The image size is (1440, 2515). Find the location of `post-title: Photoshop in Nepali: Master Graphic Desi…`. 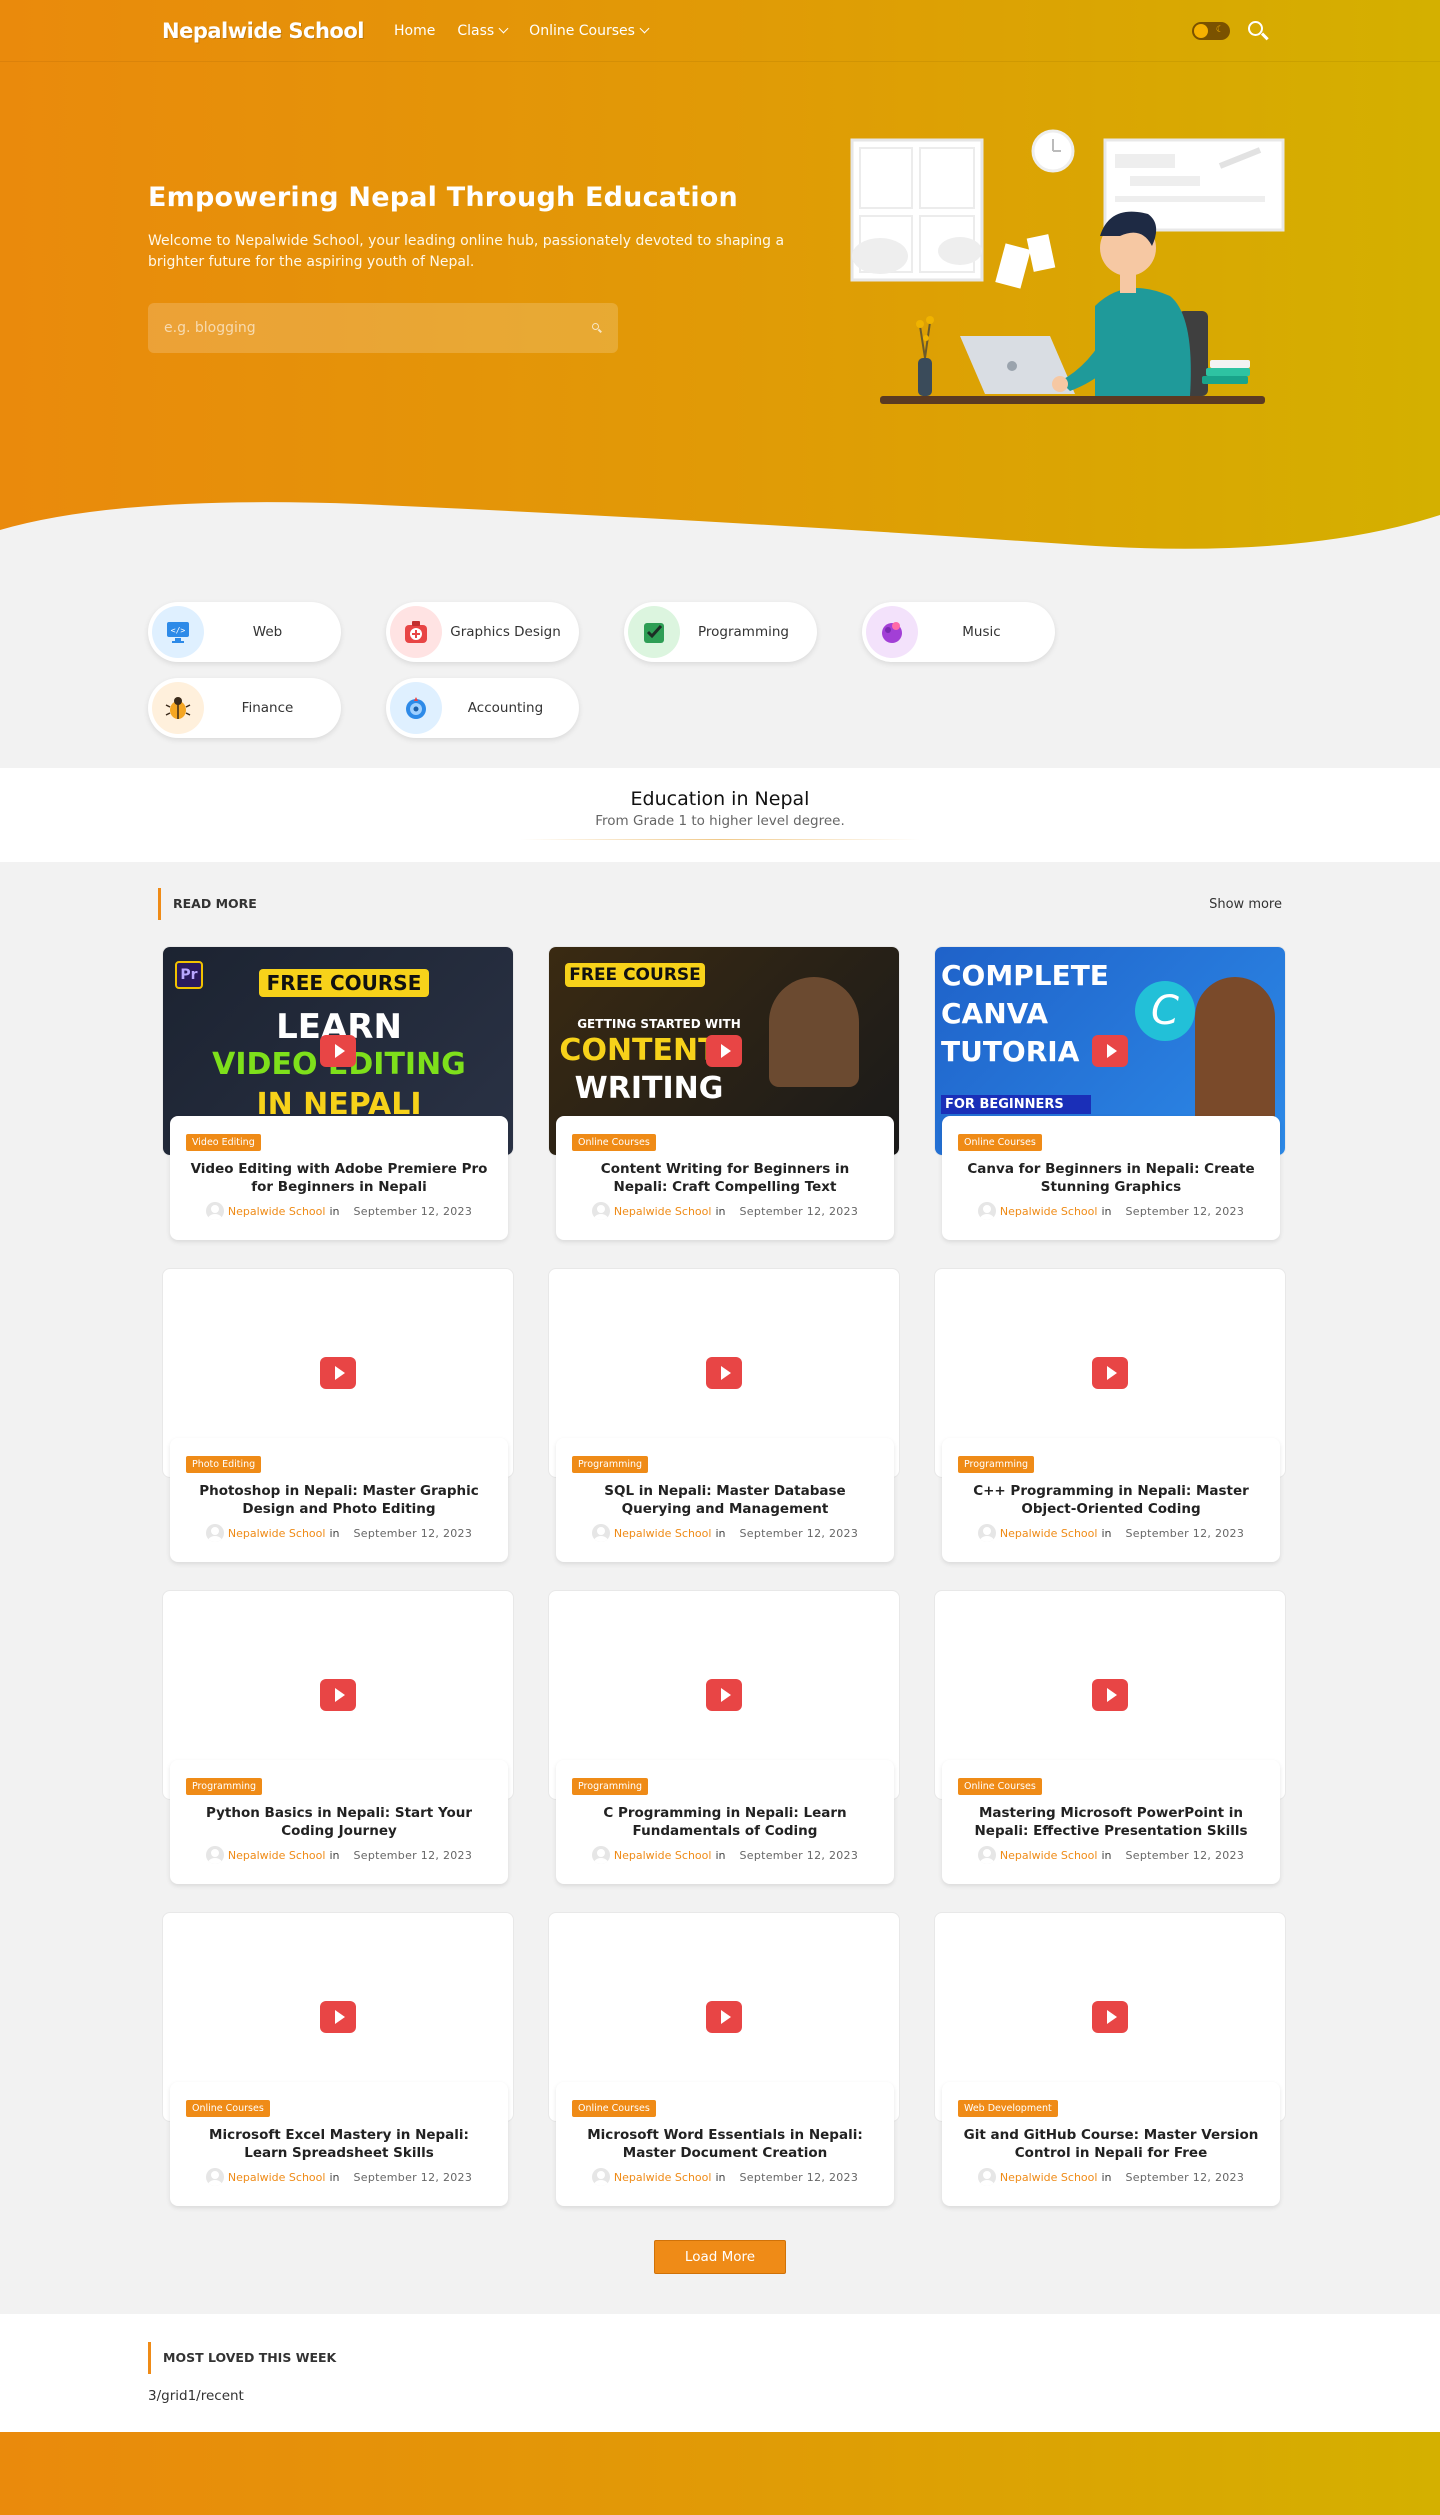

post-title: Photoshop in Nepali: Master Graphic Desi… is located at coordinates (339, 1500).